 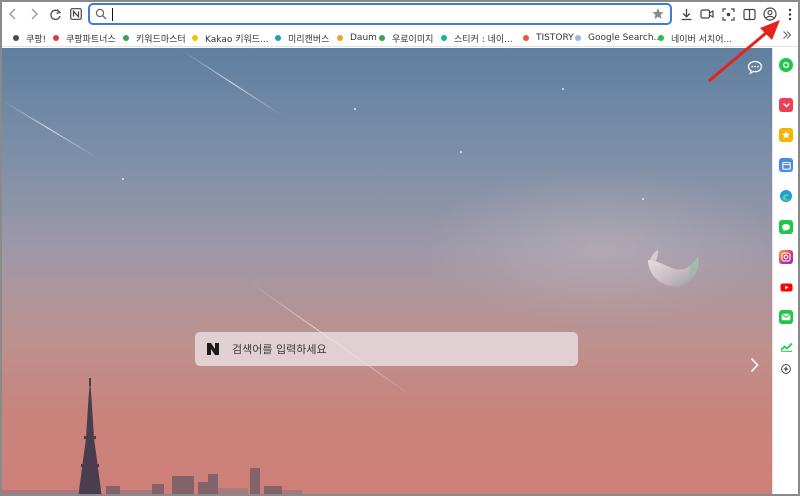 I want to click on bookmark-item: Daum, so click(x=357, y=38).